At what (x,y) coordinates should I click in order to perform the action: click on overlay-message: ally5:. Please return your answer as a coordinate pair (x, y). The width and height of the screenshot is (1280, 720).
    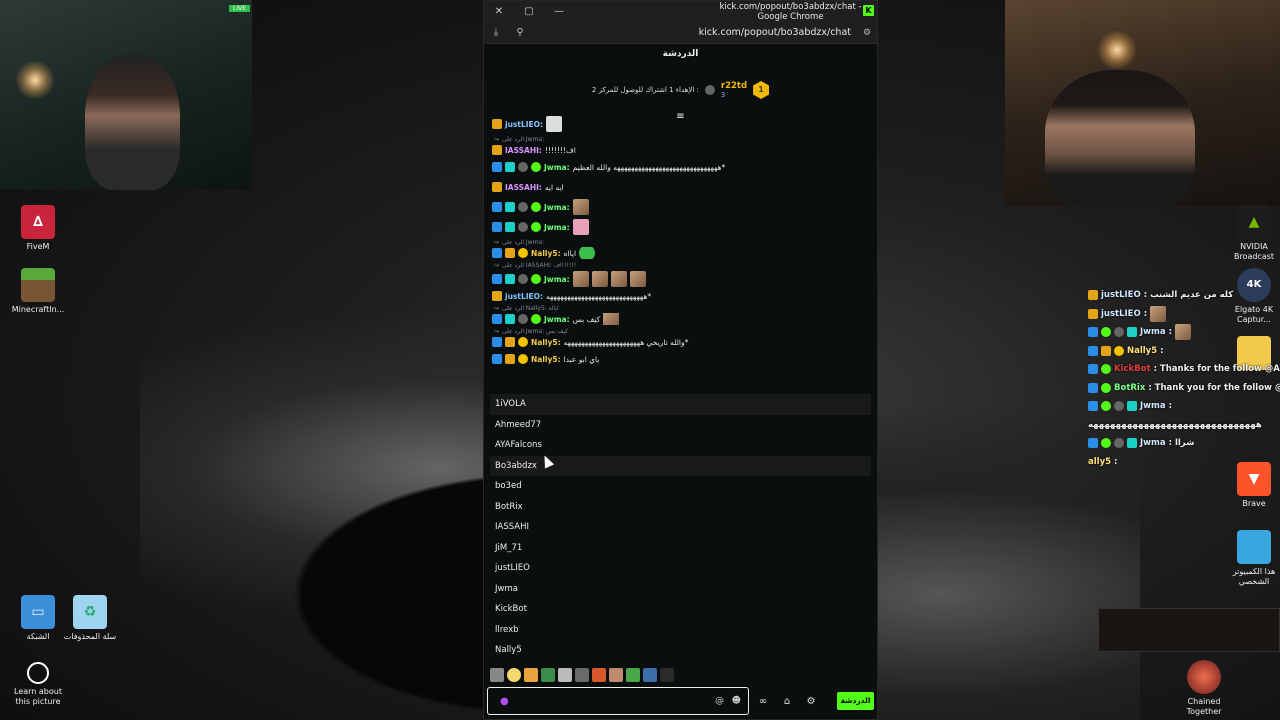
    Looking at the image, I should click on (1103, 461).